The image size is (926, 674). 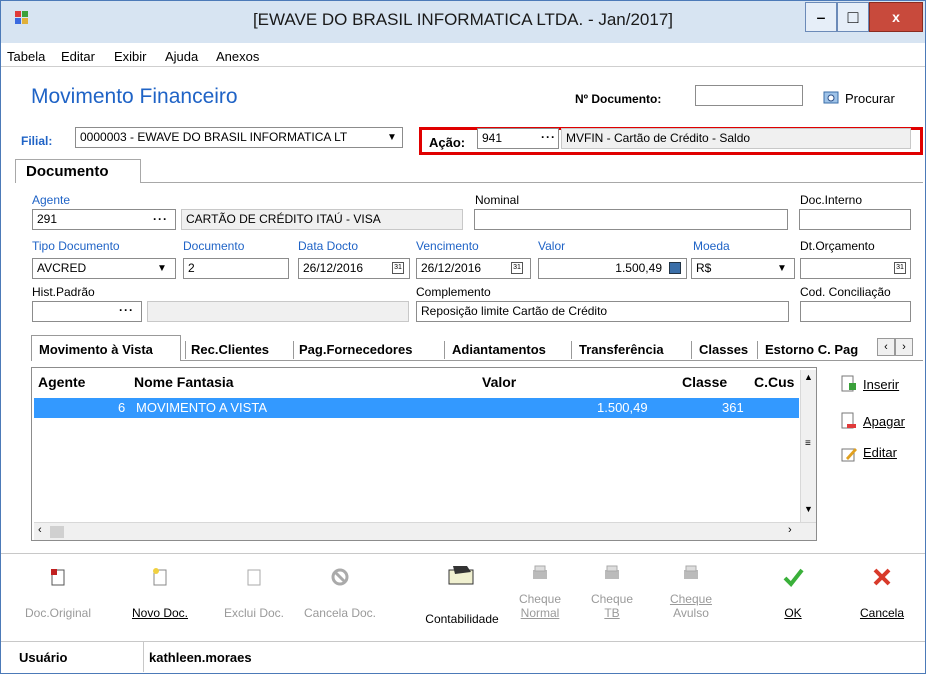 I want to click on cheque-avulso-button: Cheque Avulso, so click(x=691, y=598).